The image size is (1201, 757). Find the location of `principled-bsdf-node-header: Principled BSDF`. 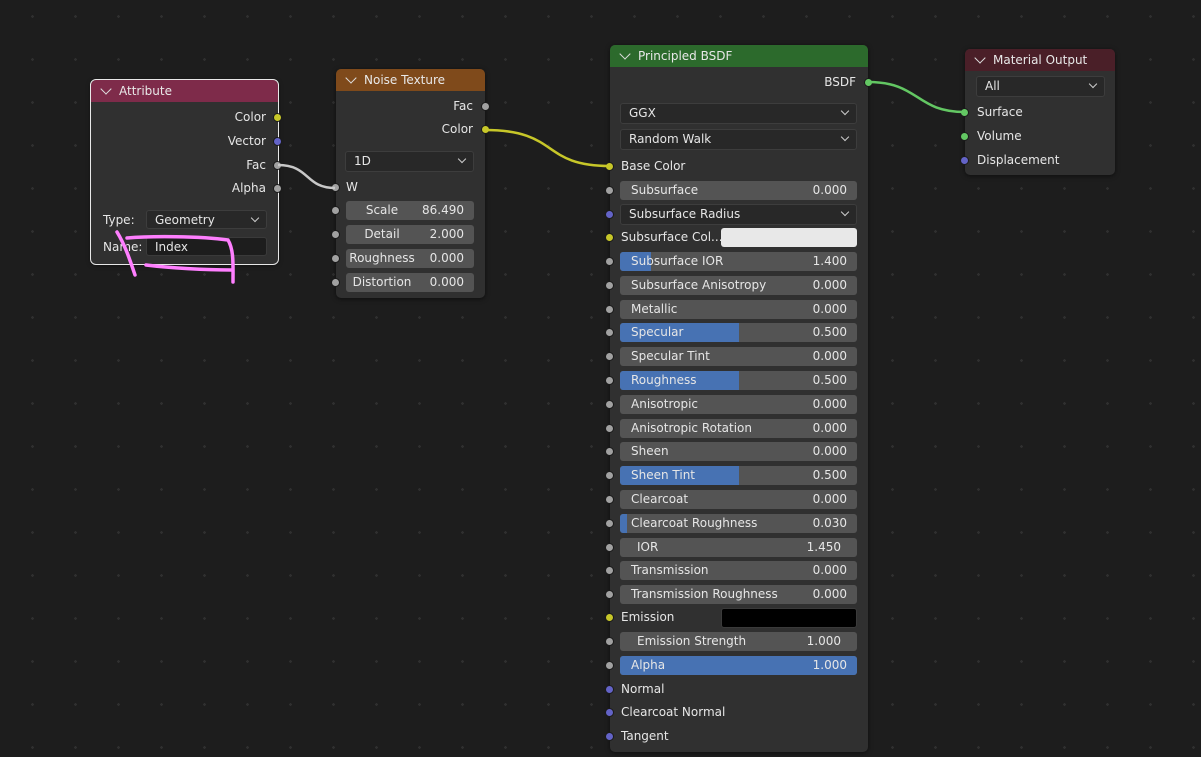

principled-bsdf-node-header: Principled BSDF is located at coordinates (739, 56).